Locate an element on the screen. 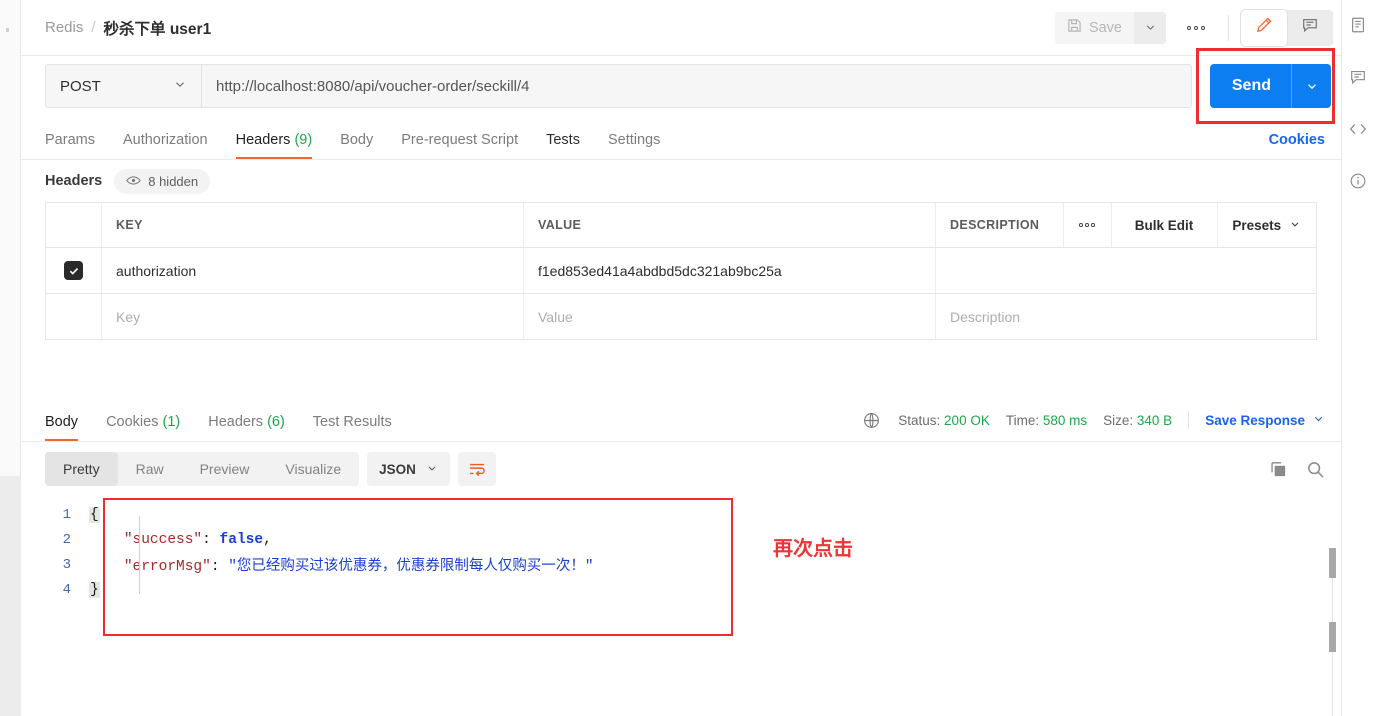 This screenshot has height=716, width=1373. row-checkbox-cell is located at coordinates (74, 270).